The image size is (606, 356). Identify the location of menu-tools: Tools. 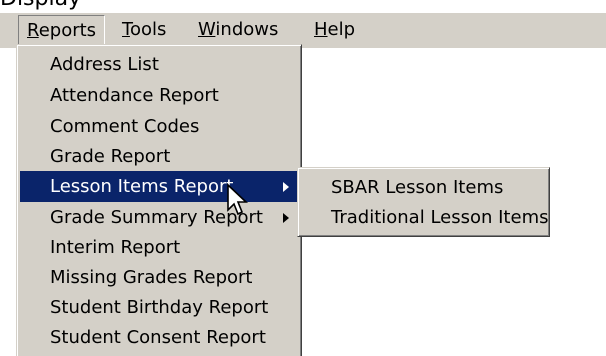
(144, 31).